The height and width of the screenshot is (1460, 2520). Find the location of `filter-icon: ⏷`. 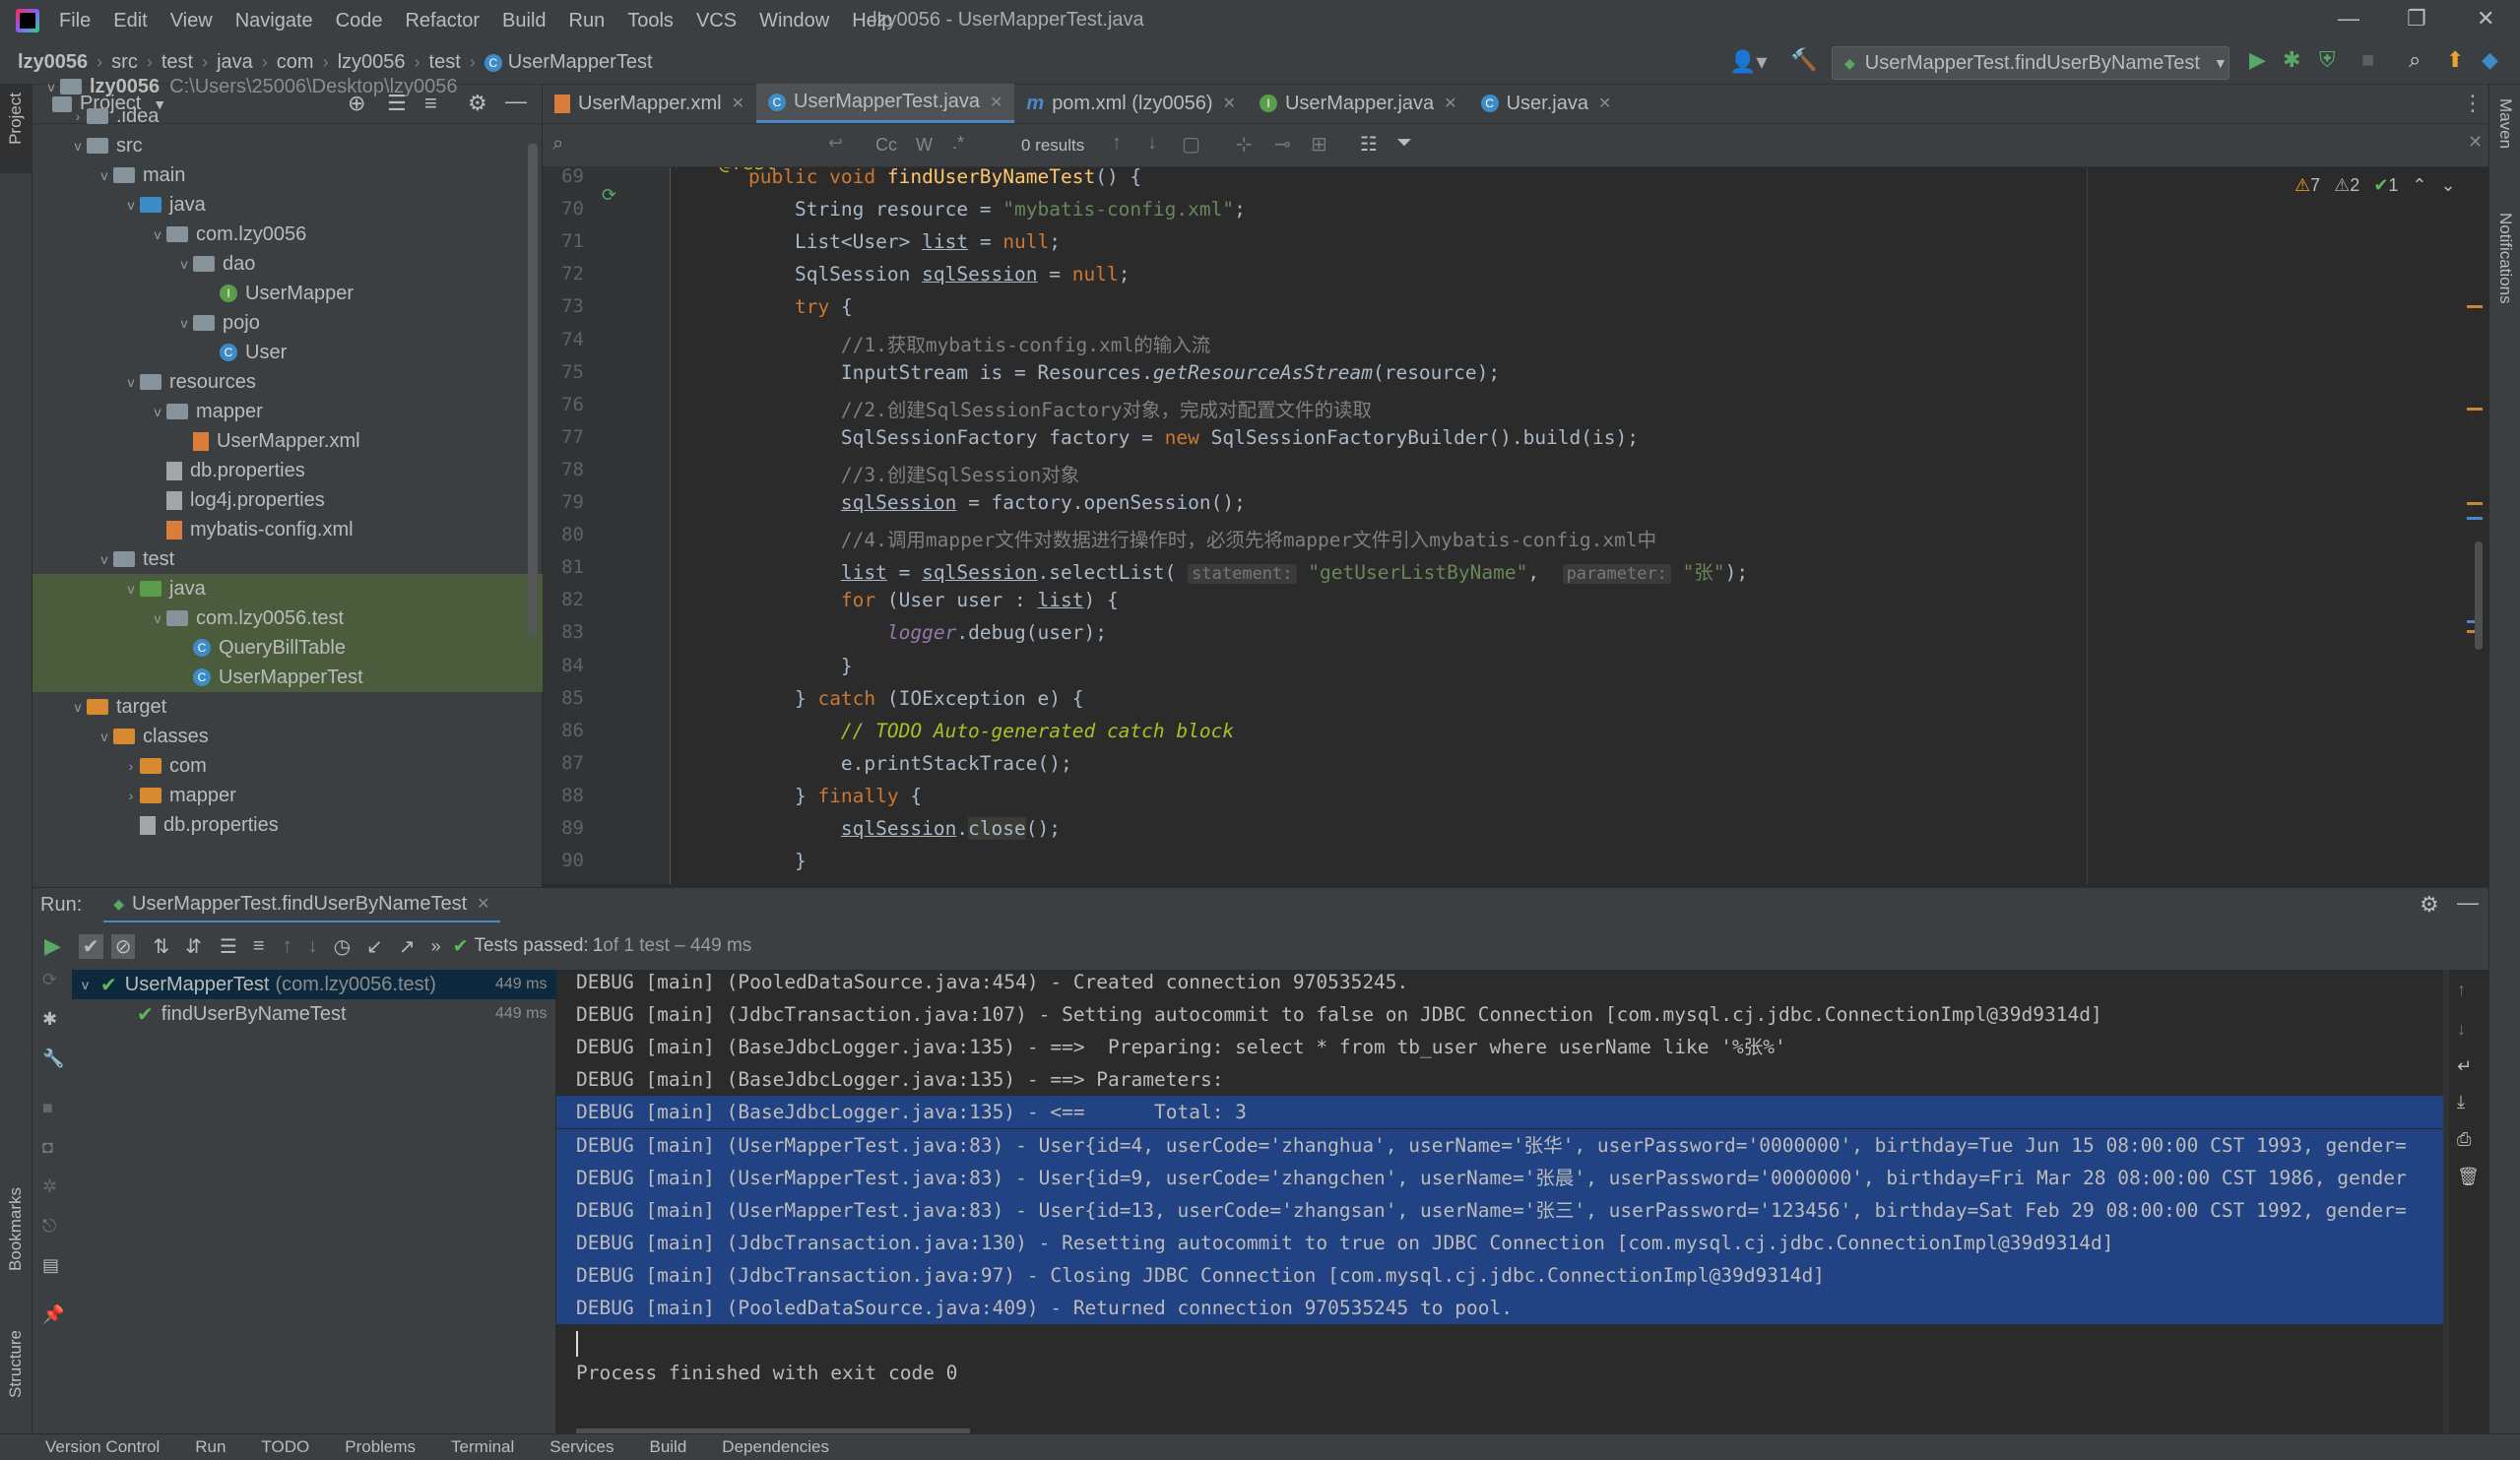

filter-icon: ⏷ is located at coordinates (1404, 143).